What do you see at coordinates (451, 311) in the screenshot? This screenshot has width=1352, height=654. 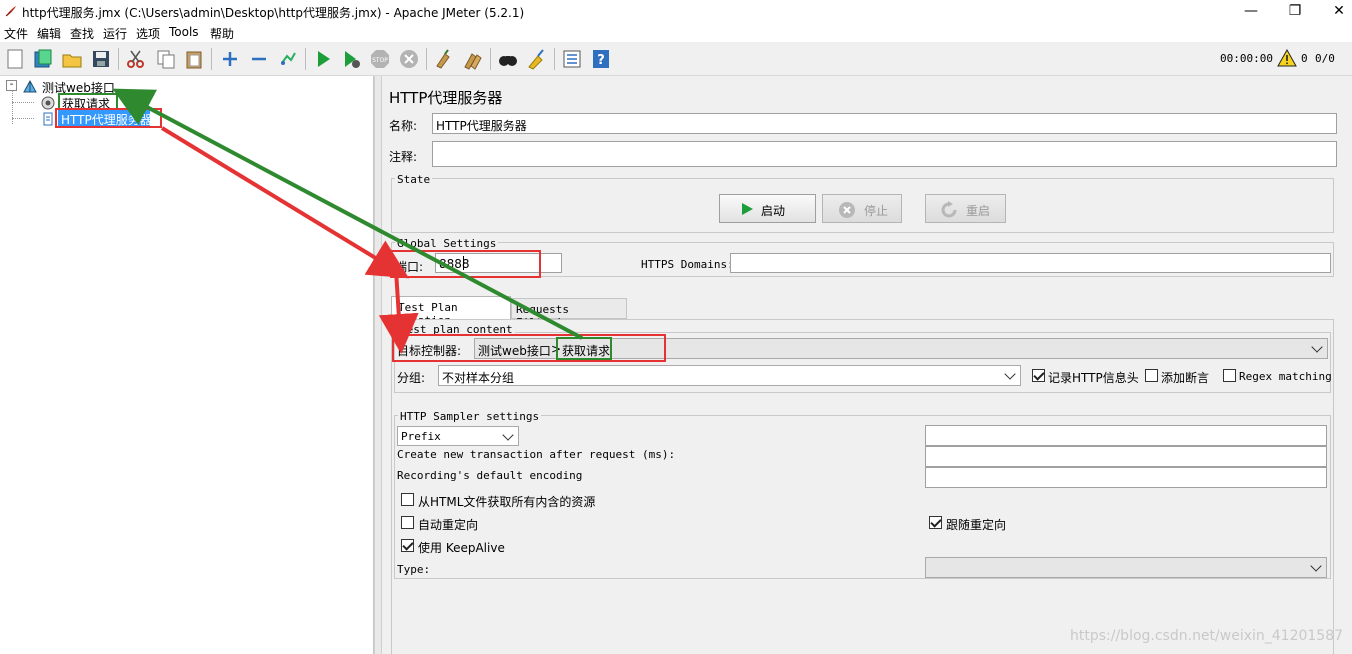 I see `tab-test-plan-creation: Test Plan Creation` at bounding box center [451, 311].